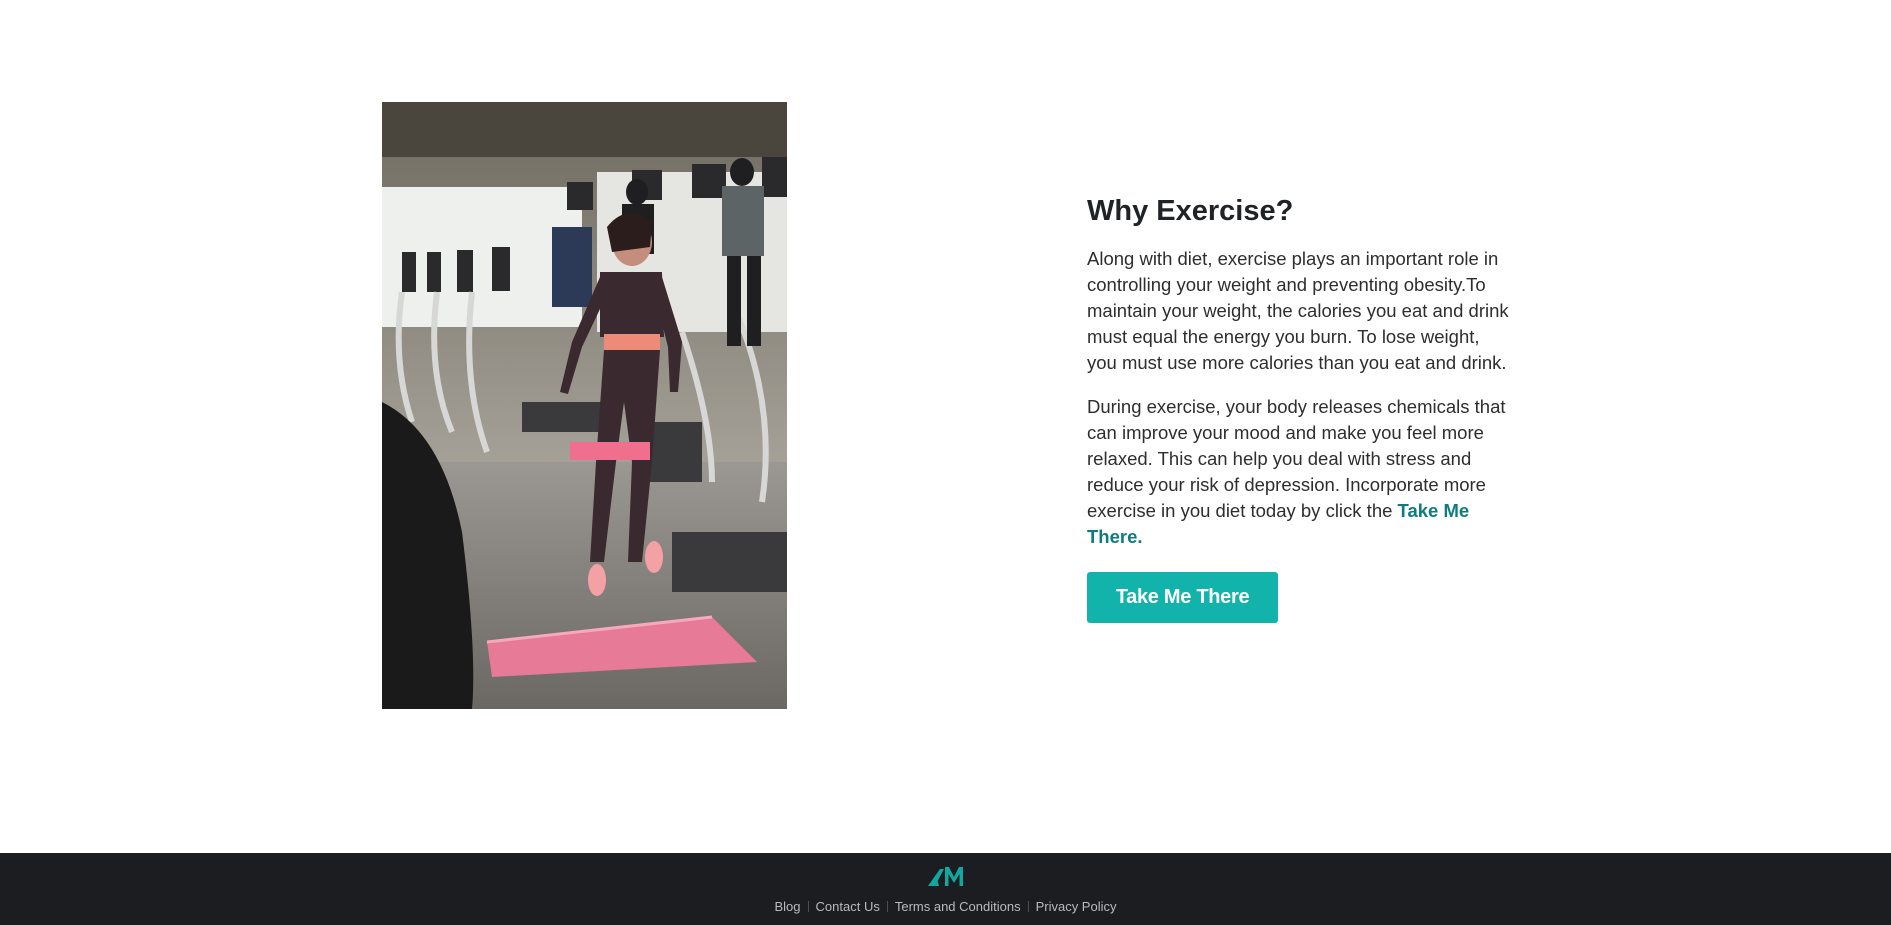 Image resolution: width=1891 pixels, height=925 pixels. Describe the element at coordinates (848, 906) in the screenshot. I see `footer-link-contact: Contact Us` at that location.